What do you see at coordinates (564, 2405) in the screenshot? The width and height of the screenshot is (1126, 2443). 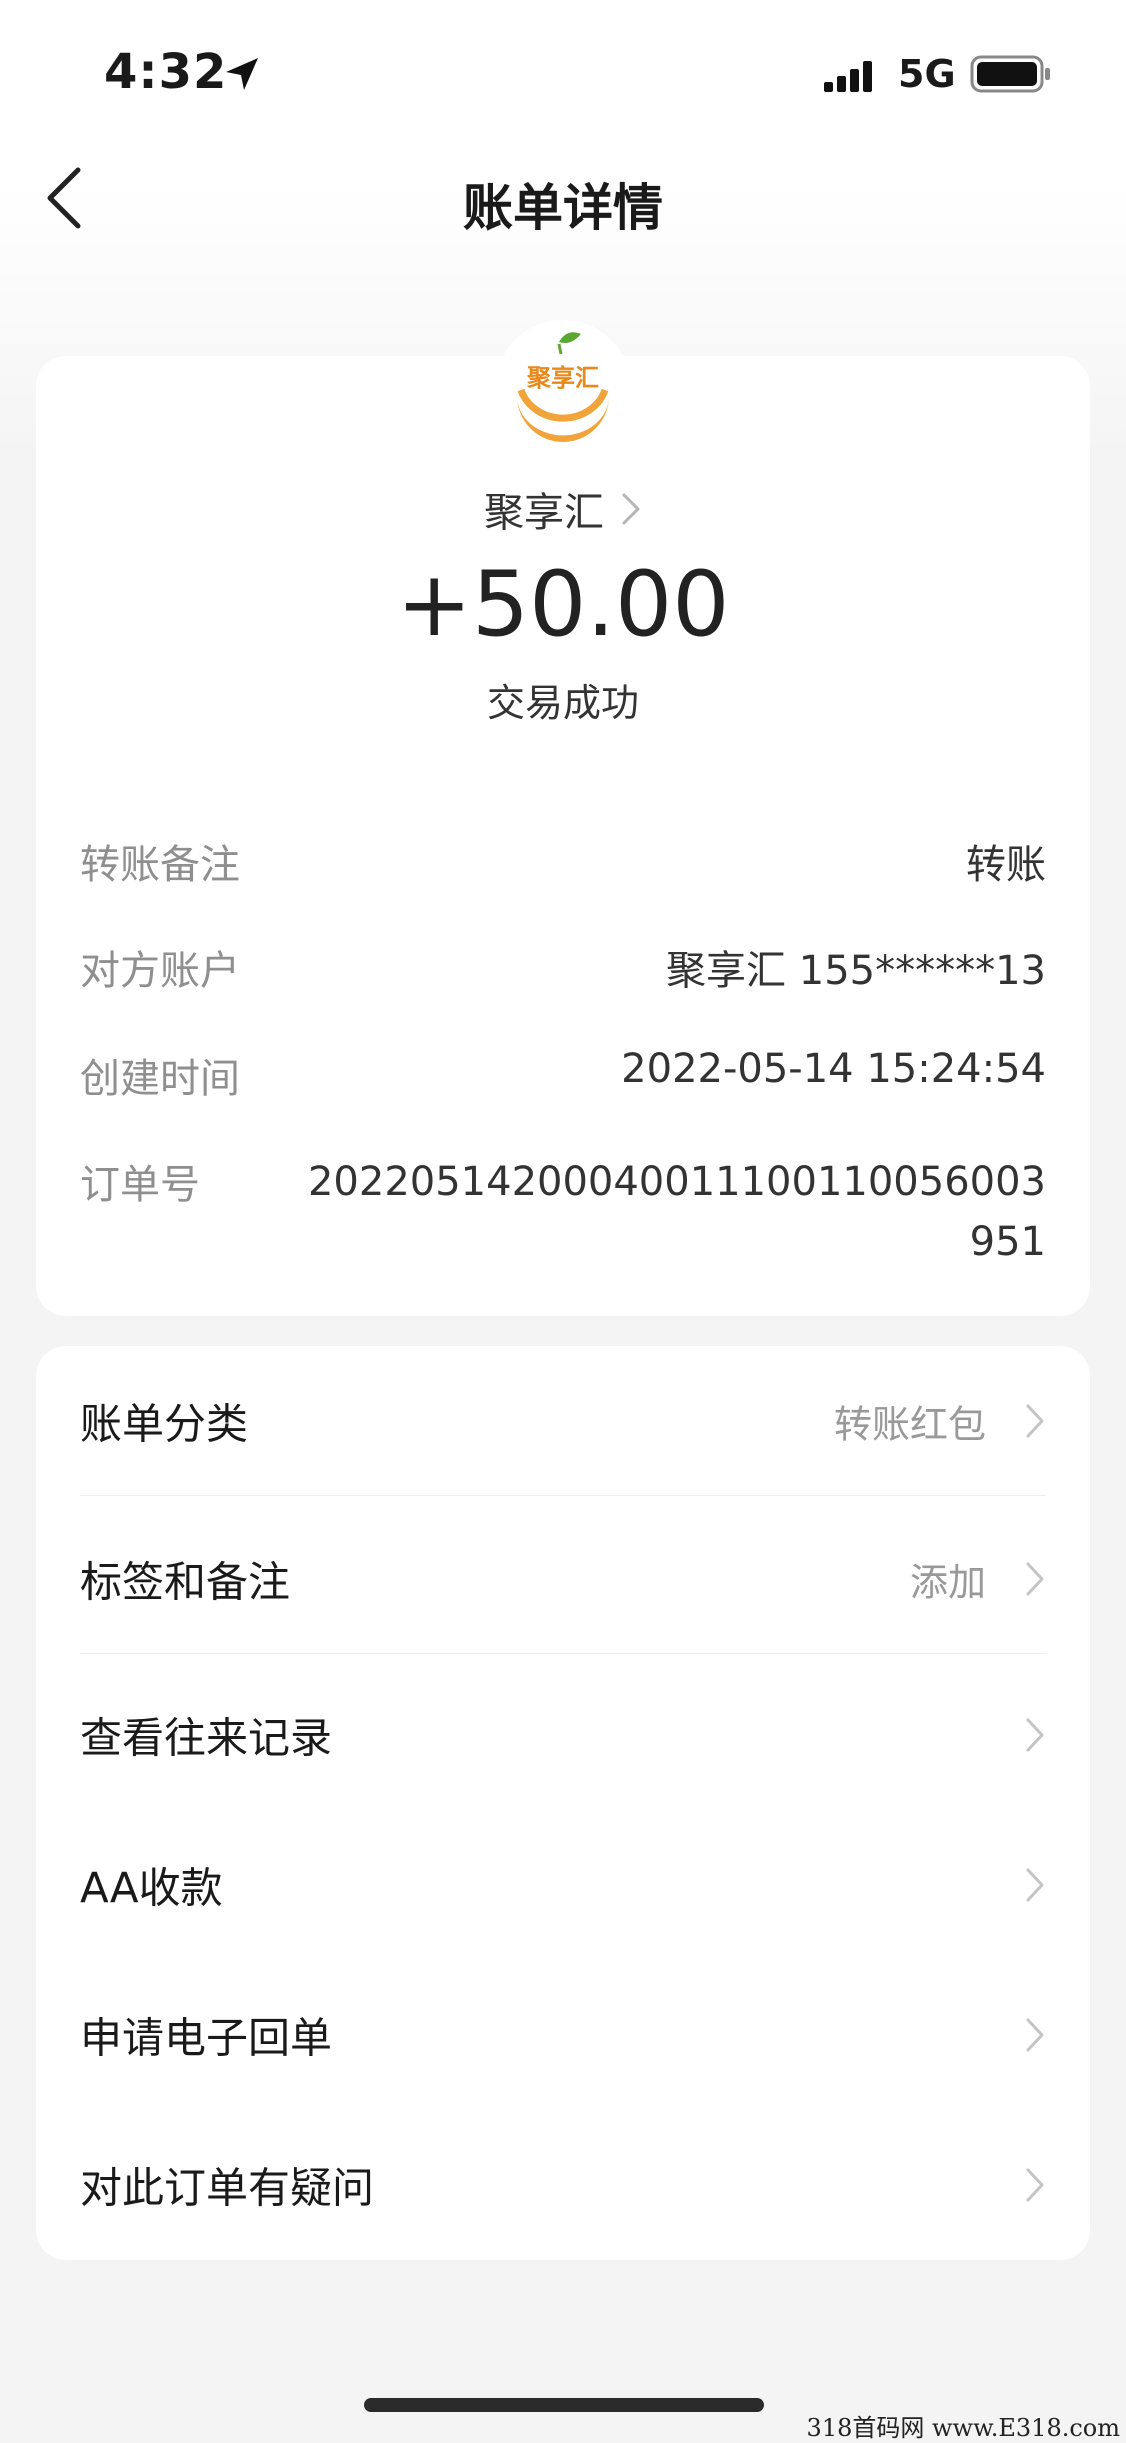 I see `home-indicator` at bounding box center [564, 2405].